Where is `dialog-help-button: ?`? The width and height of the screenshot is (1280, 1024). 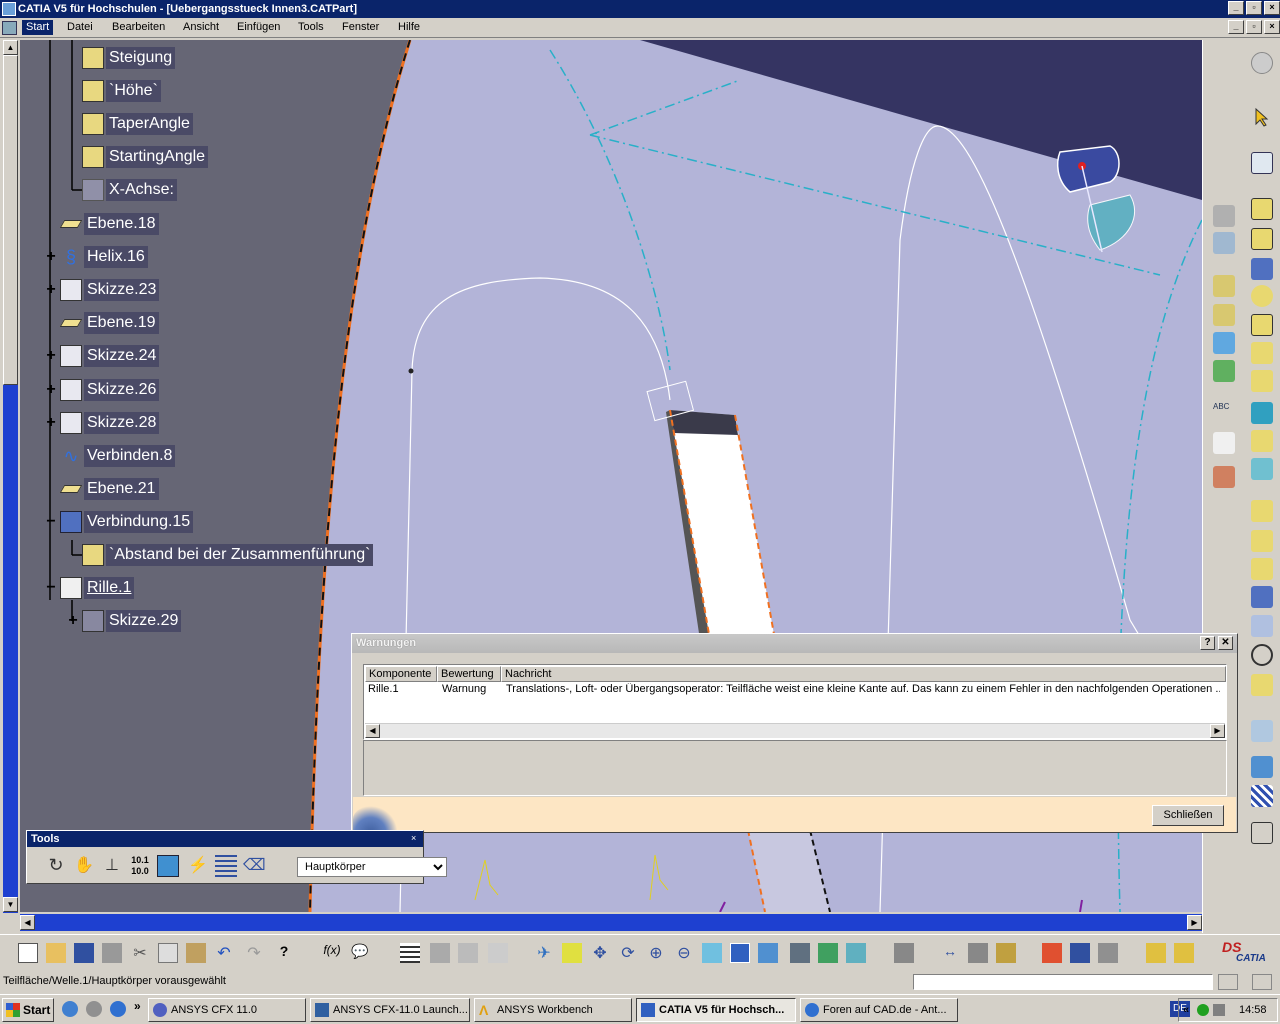
dialog-help-button: ? is located at coordinates (1207, 643).